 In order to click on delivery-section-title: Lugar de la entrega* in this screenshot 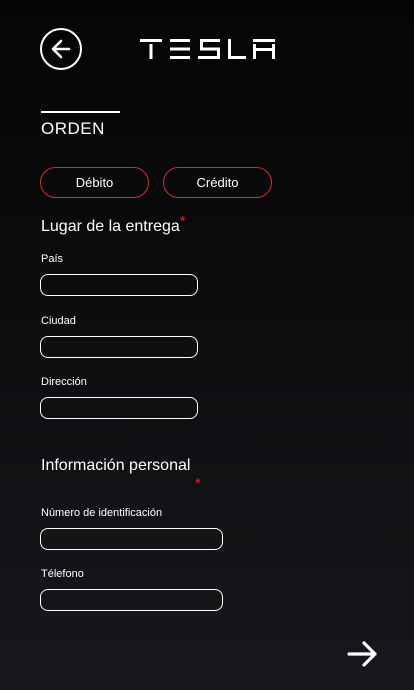, I will do `click(113, 224)`.